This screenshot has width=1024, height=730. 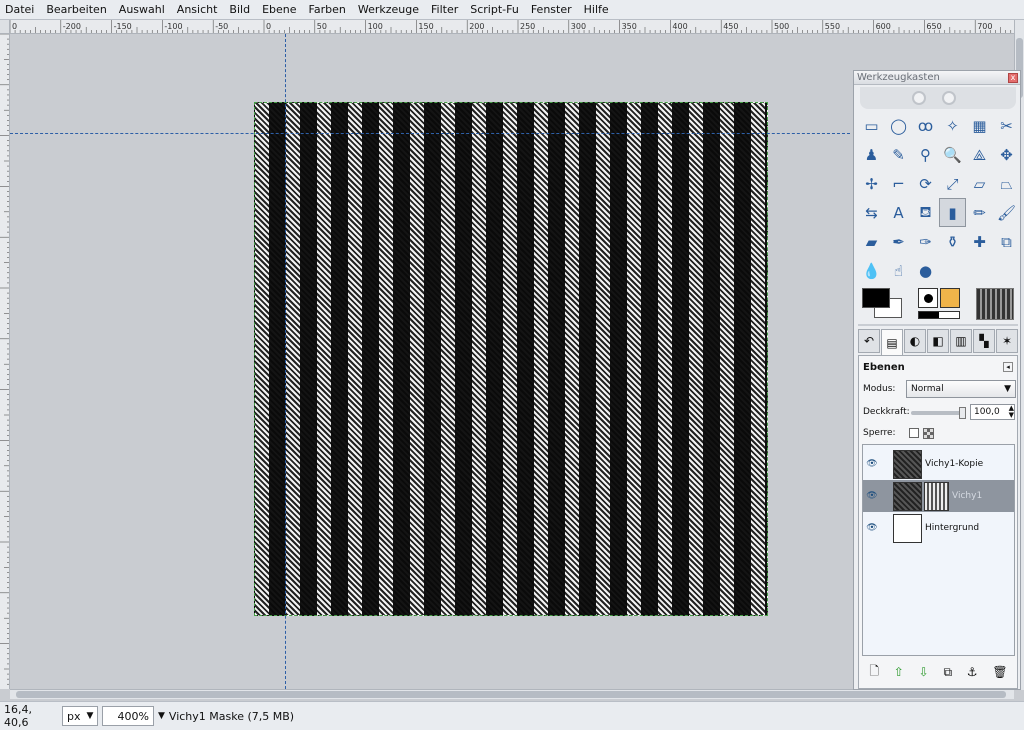 What do you see at coordinates (928, 433) in the screenshot?
I see `lock-alpha-icon` at bounding box center [928, 433].